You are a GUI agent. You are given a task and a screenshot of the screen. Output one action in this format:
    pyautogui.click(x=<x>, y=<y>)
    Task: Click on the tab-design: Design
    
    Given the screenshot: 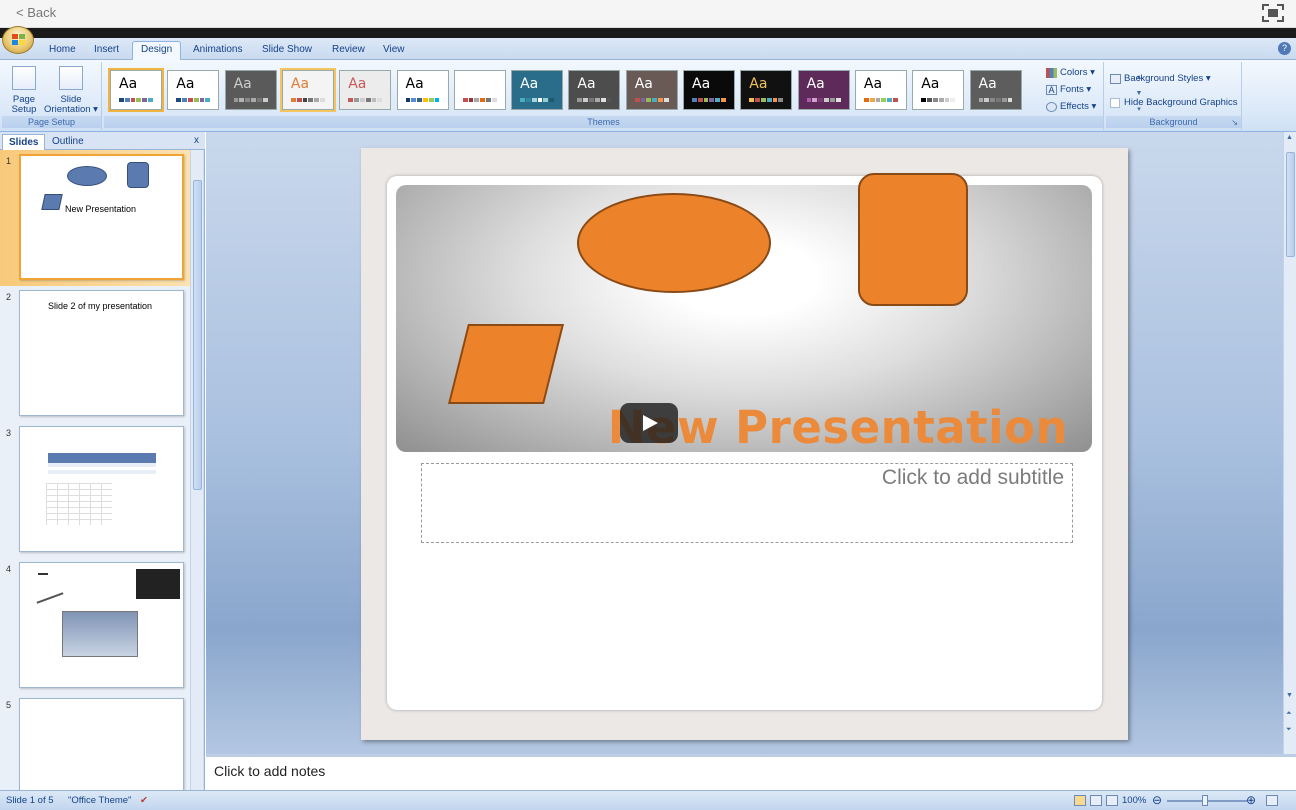 What is the action you would take?
    pyautogui.click(x=157, y=51)
    